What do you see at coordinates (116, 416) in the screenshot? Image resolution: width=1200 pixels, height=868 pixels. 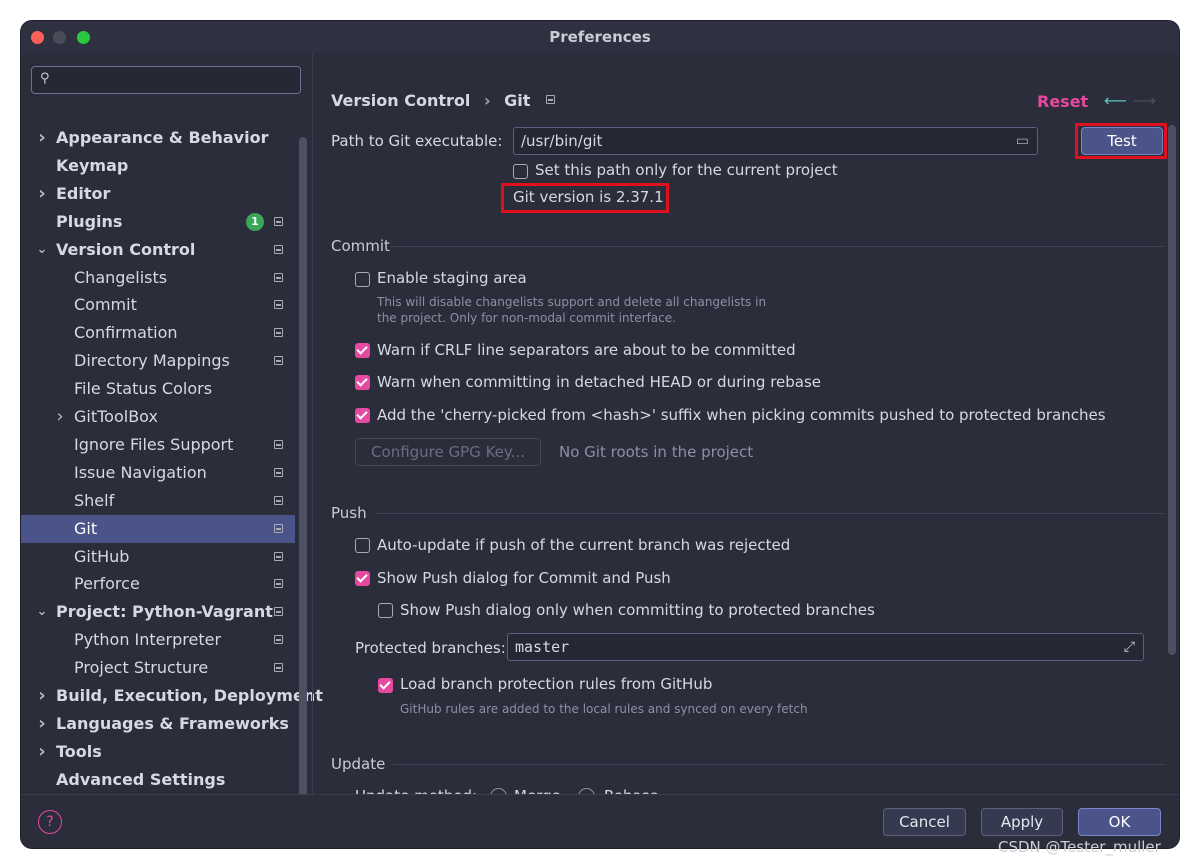 I see `sidebar-item-label: GitToolBox` at bounding box center [116, 416].